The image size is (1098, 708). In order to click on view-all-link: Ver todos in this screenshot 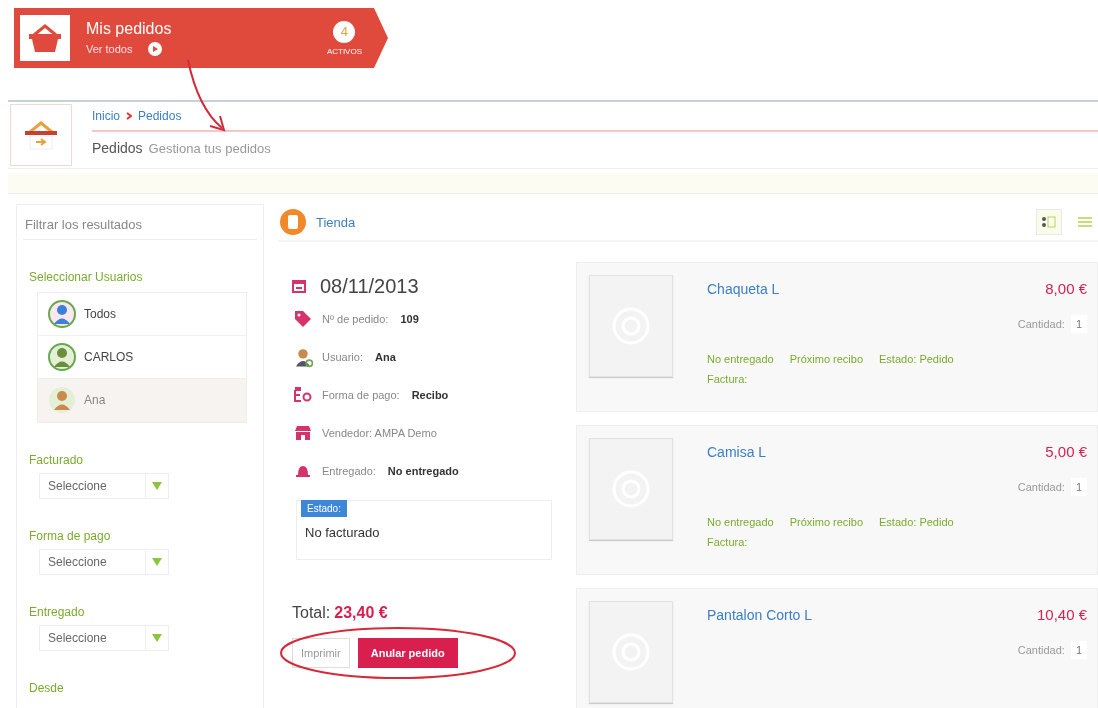, I will do `click(109, 49)`.